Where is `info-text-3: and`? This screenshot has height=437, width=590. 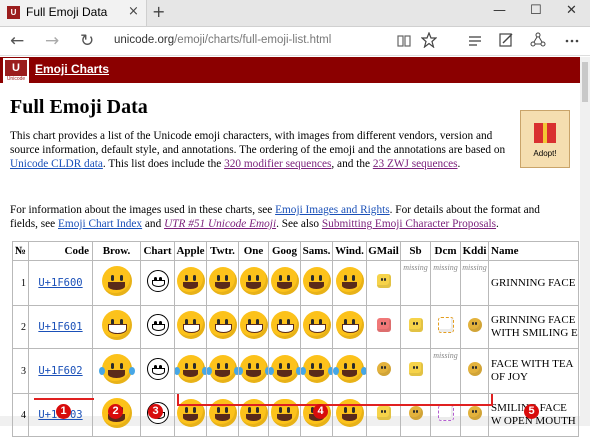 info-text-3: and is located at coordinates (153, 224).